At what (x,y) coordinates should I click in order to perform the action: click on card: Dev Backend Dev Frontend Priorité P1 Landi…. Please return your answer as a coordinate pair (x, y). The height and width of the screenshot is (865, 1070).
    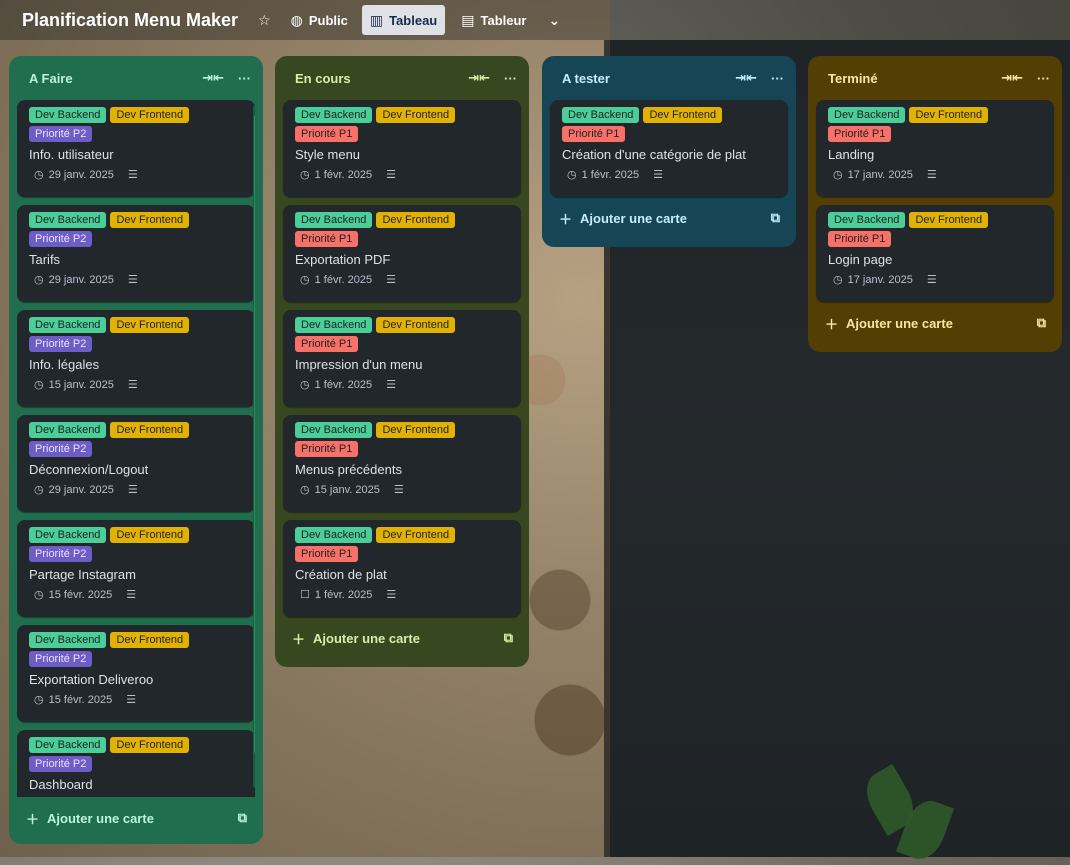
    Looking at the image, I should click on (935, 148).